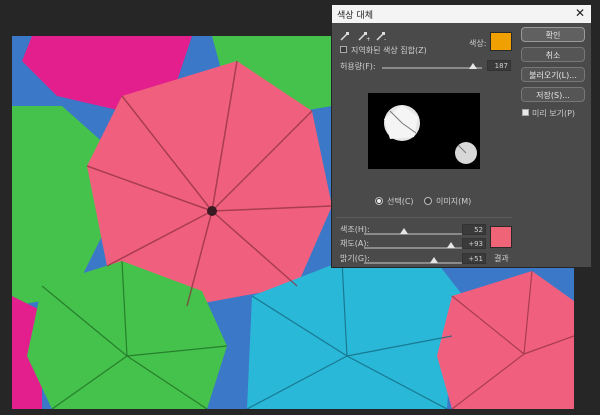 This screenshot has width=600, height=415. What do you see at coordinates (414, 263) in the screenshot?
I see `lightness-slider` at bounding box center [414, 263].